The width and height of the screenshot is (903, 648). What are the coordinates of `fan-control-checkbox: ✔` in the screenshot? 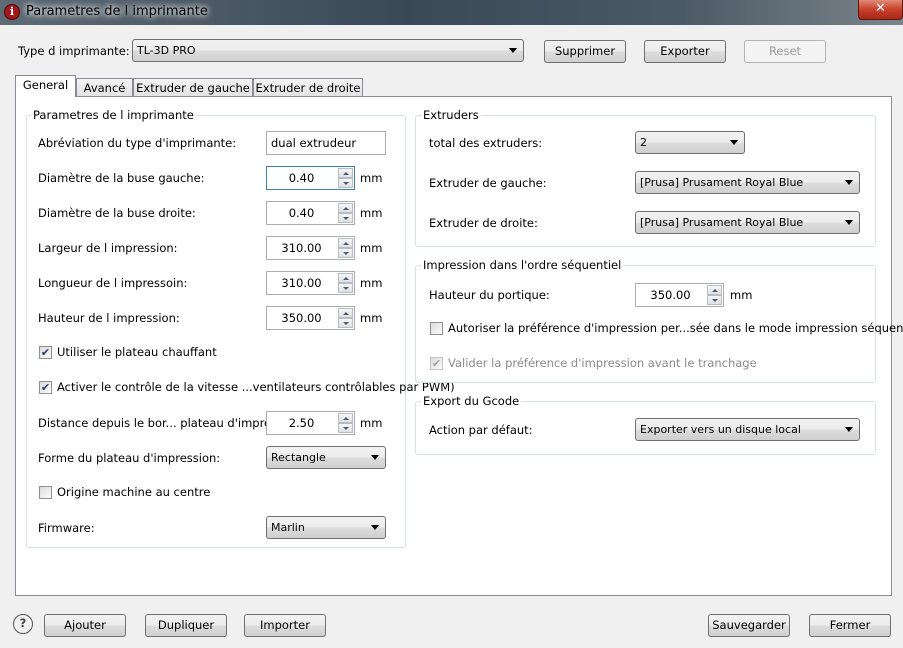 It's located at (45, 387).